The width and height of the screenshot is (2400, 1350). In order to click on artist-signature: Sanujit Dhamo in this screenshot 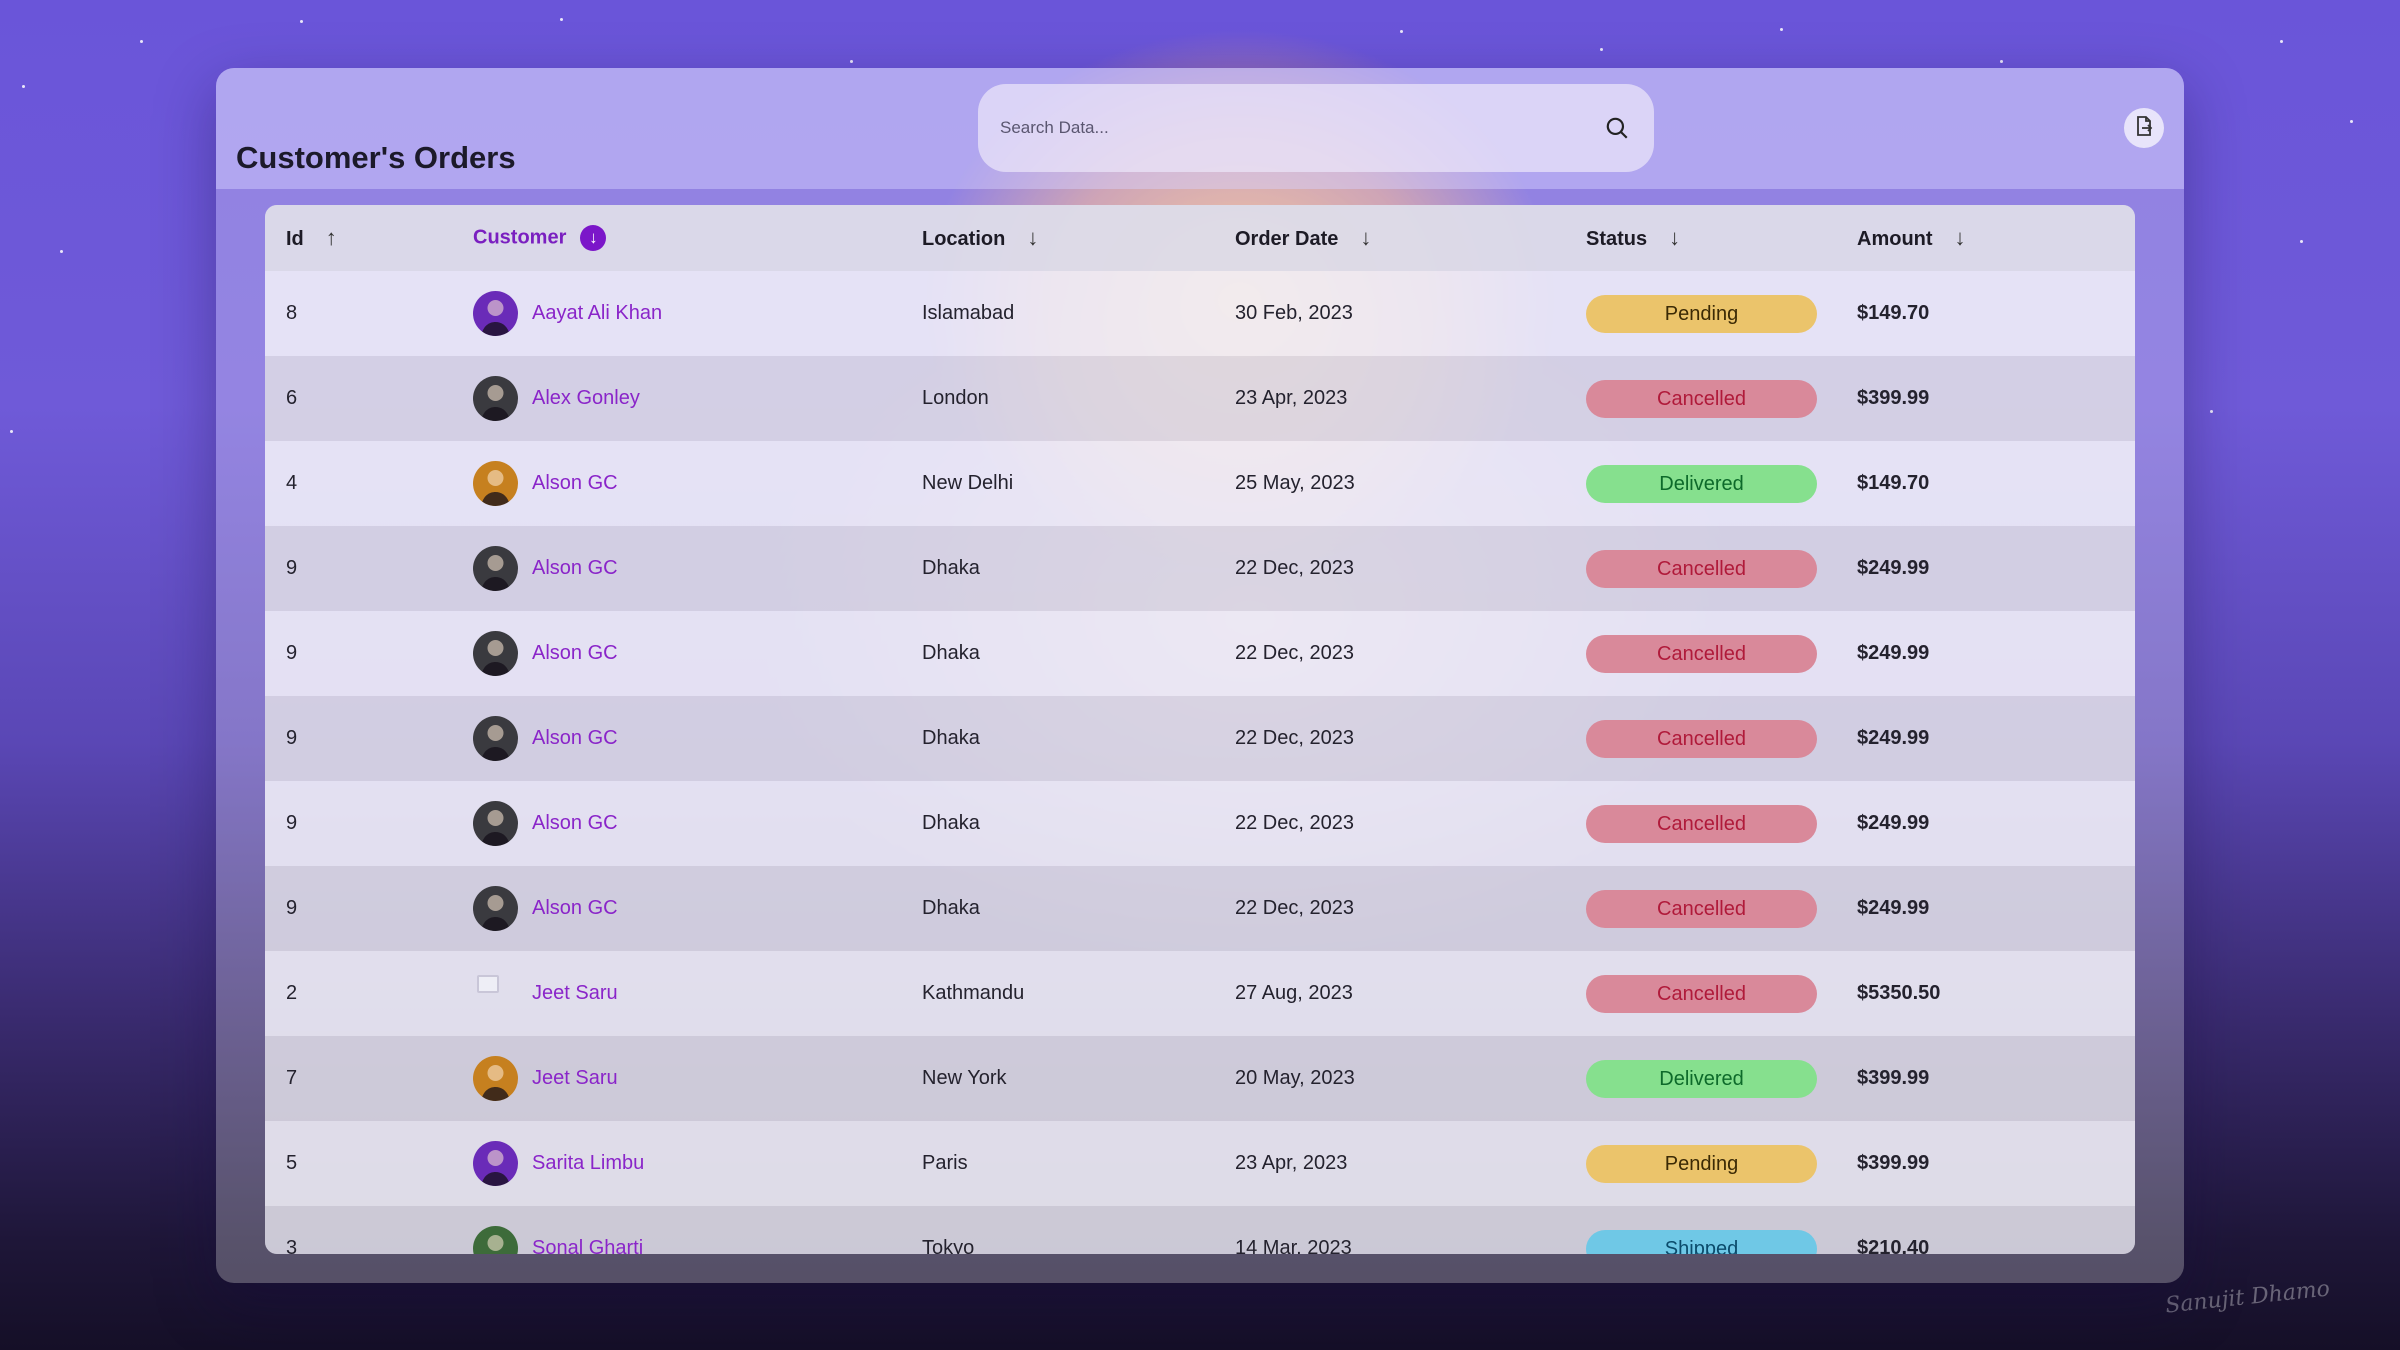, I will do `click(2247, 1297)`.